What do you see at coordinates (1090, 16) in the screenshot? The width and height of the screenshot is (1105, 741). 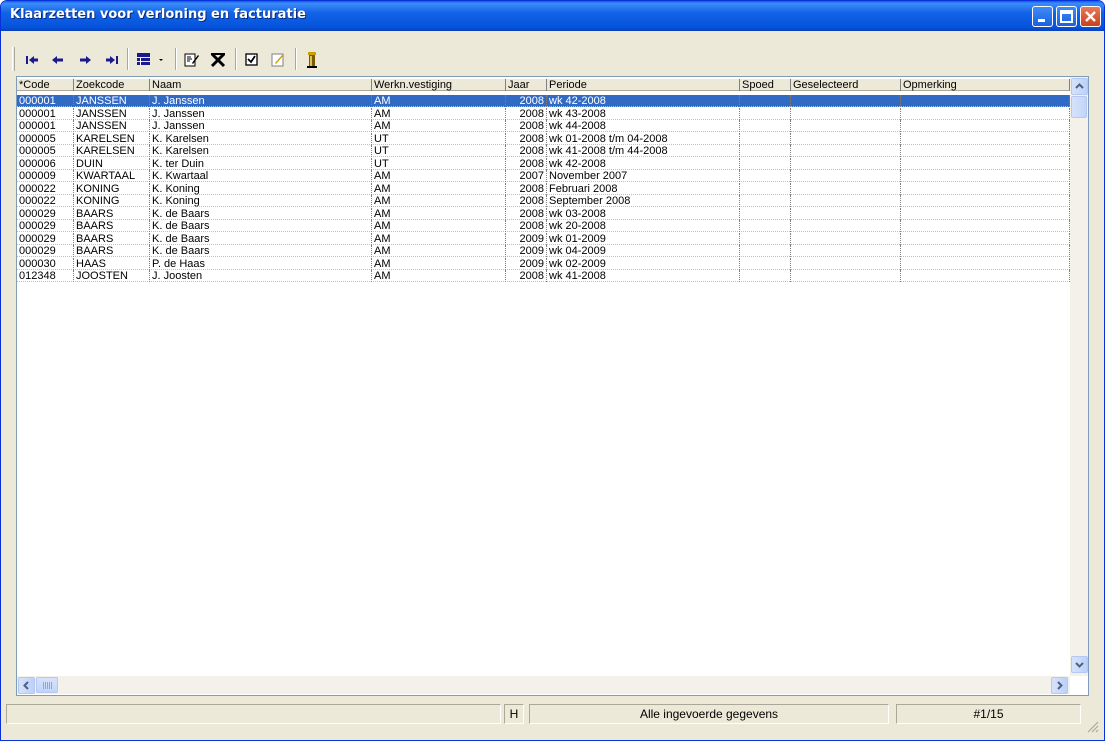 I see `close-button` at bounding box center [1090, 16].